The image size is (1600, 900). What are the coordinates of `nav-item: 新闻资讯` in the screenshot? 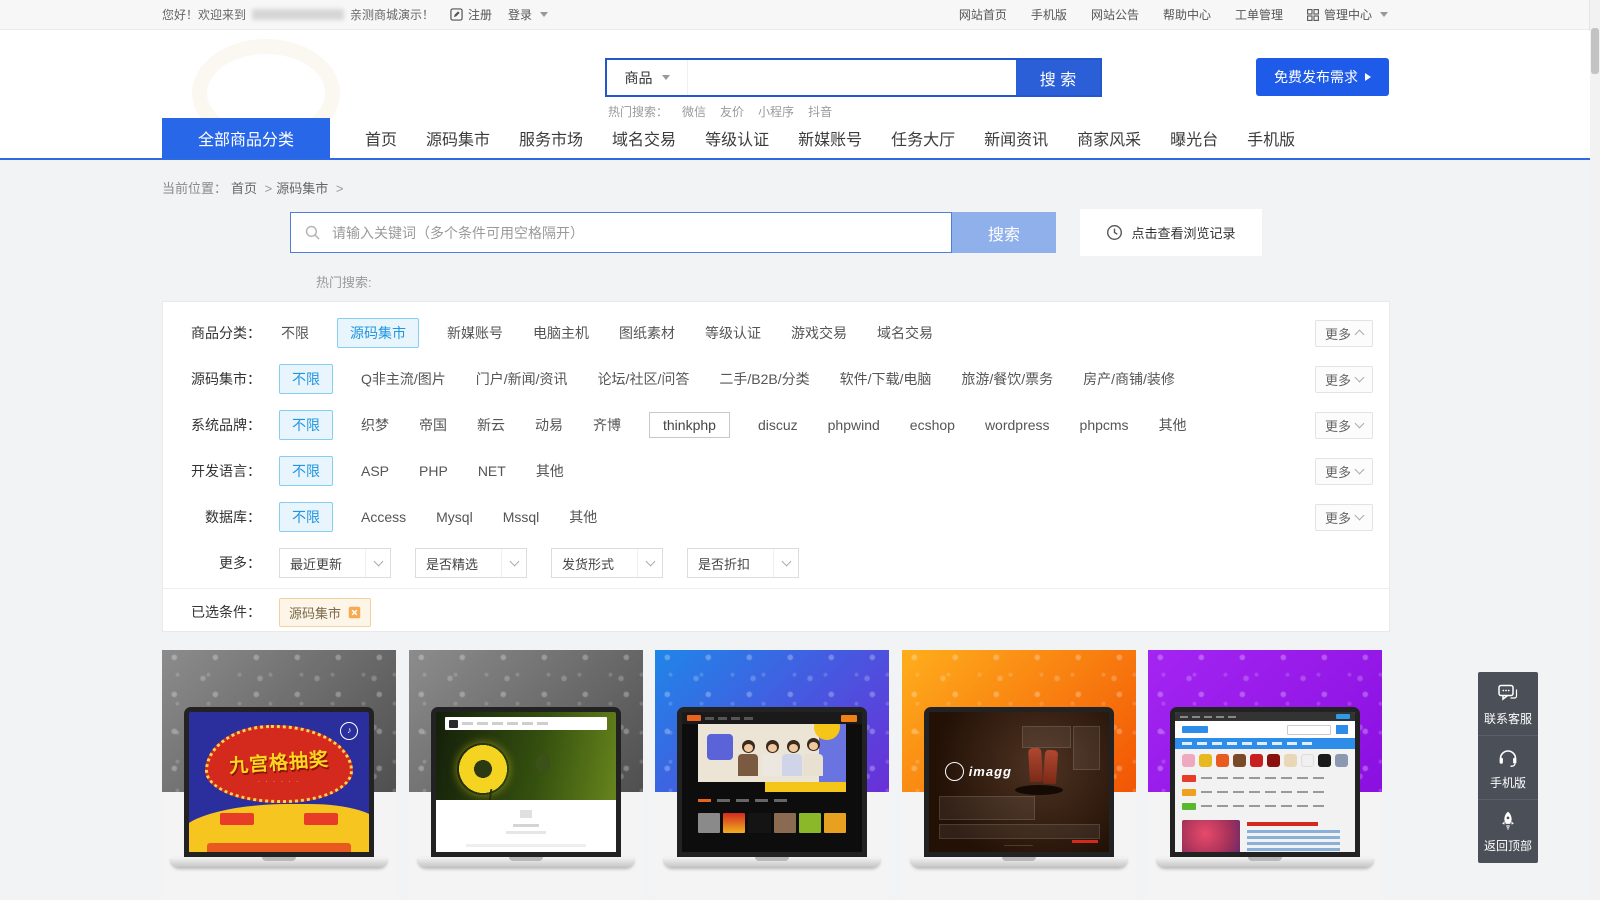 It's located at (1016, 138).